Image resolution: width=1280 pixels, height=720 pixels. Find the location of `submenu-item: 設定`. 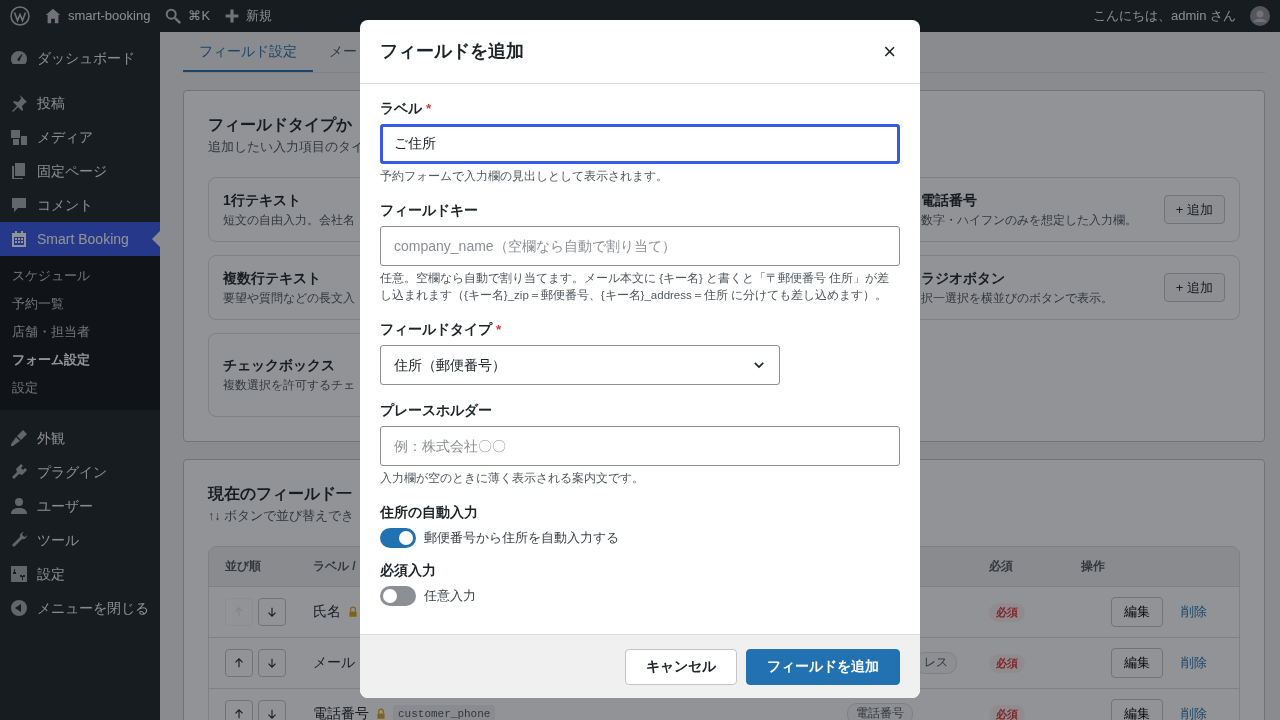

submenu-item: 設定 is located at coordinates (80, 388).